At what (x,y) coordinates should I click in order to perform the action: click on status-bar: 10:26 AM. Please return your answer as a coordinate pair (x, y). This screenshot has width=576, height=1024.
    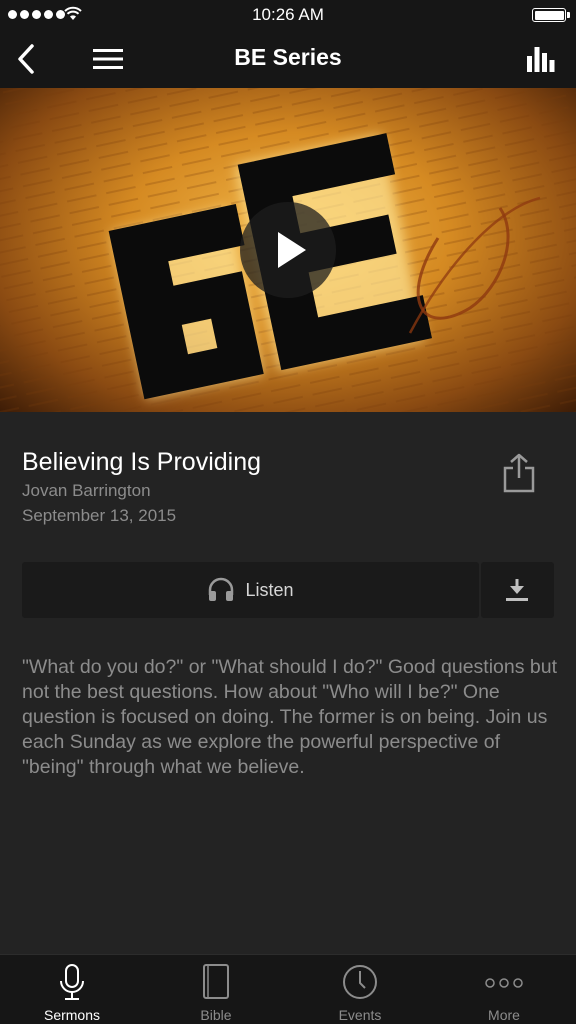
    Looking at the image, I should click on (288, 15).